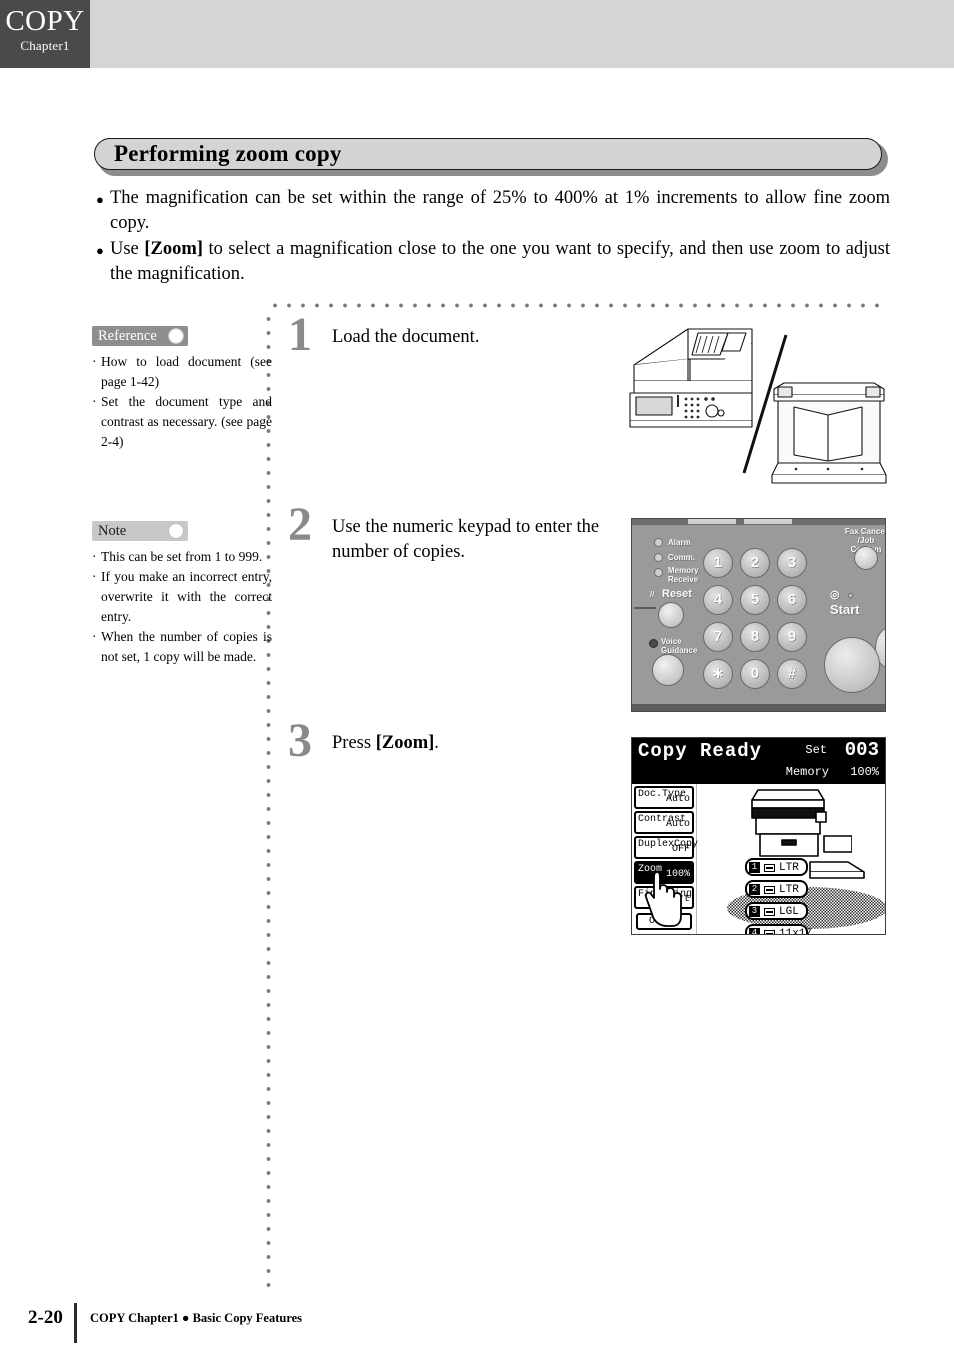 The width and height of the screenshot is (954, 1350). I want to click on dotted-divider-horizontal, so click(578, 305).